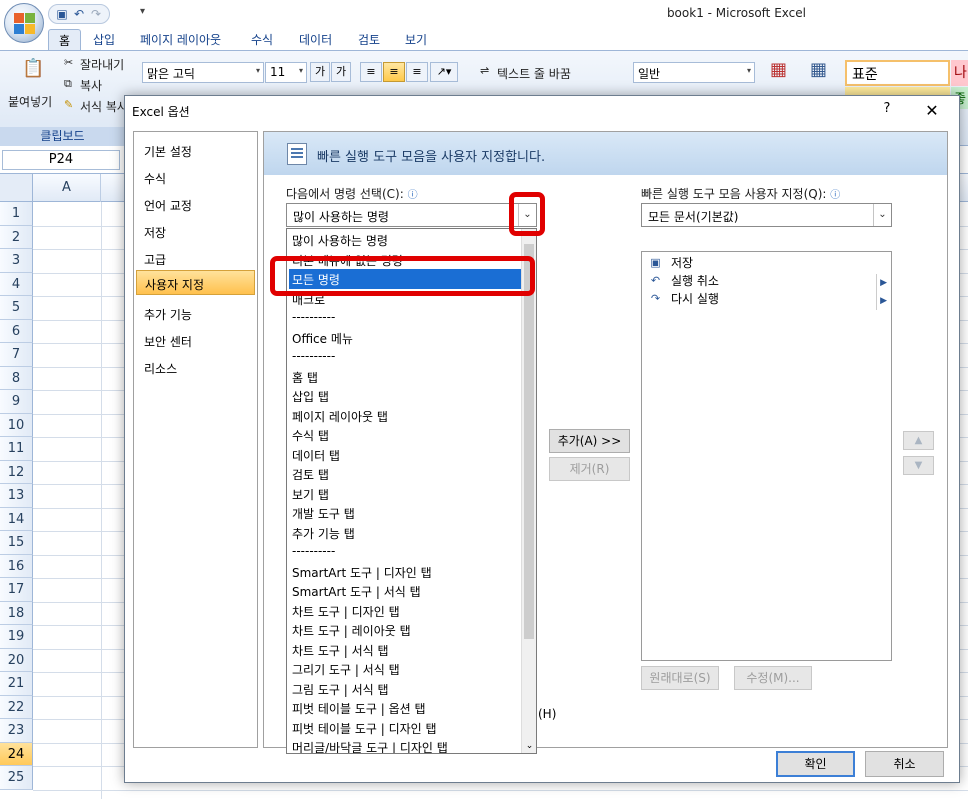  I want to click on dropdown-option: 머리글/바닥글 도구 | 디자인 탭, so click(405, 745).